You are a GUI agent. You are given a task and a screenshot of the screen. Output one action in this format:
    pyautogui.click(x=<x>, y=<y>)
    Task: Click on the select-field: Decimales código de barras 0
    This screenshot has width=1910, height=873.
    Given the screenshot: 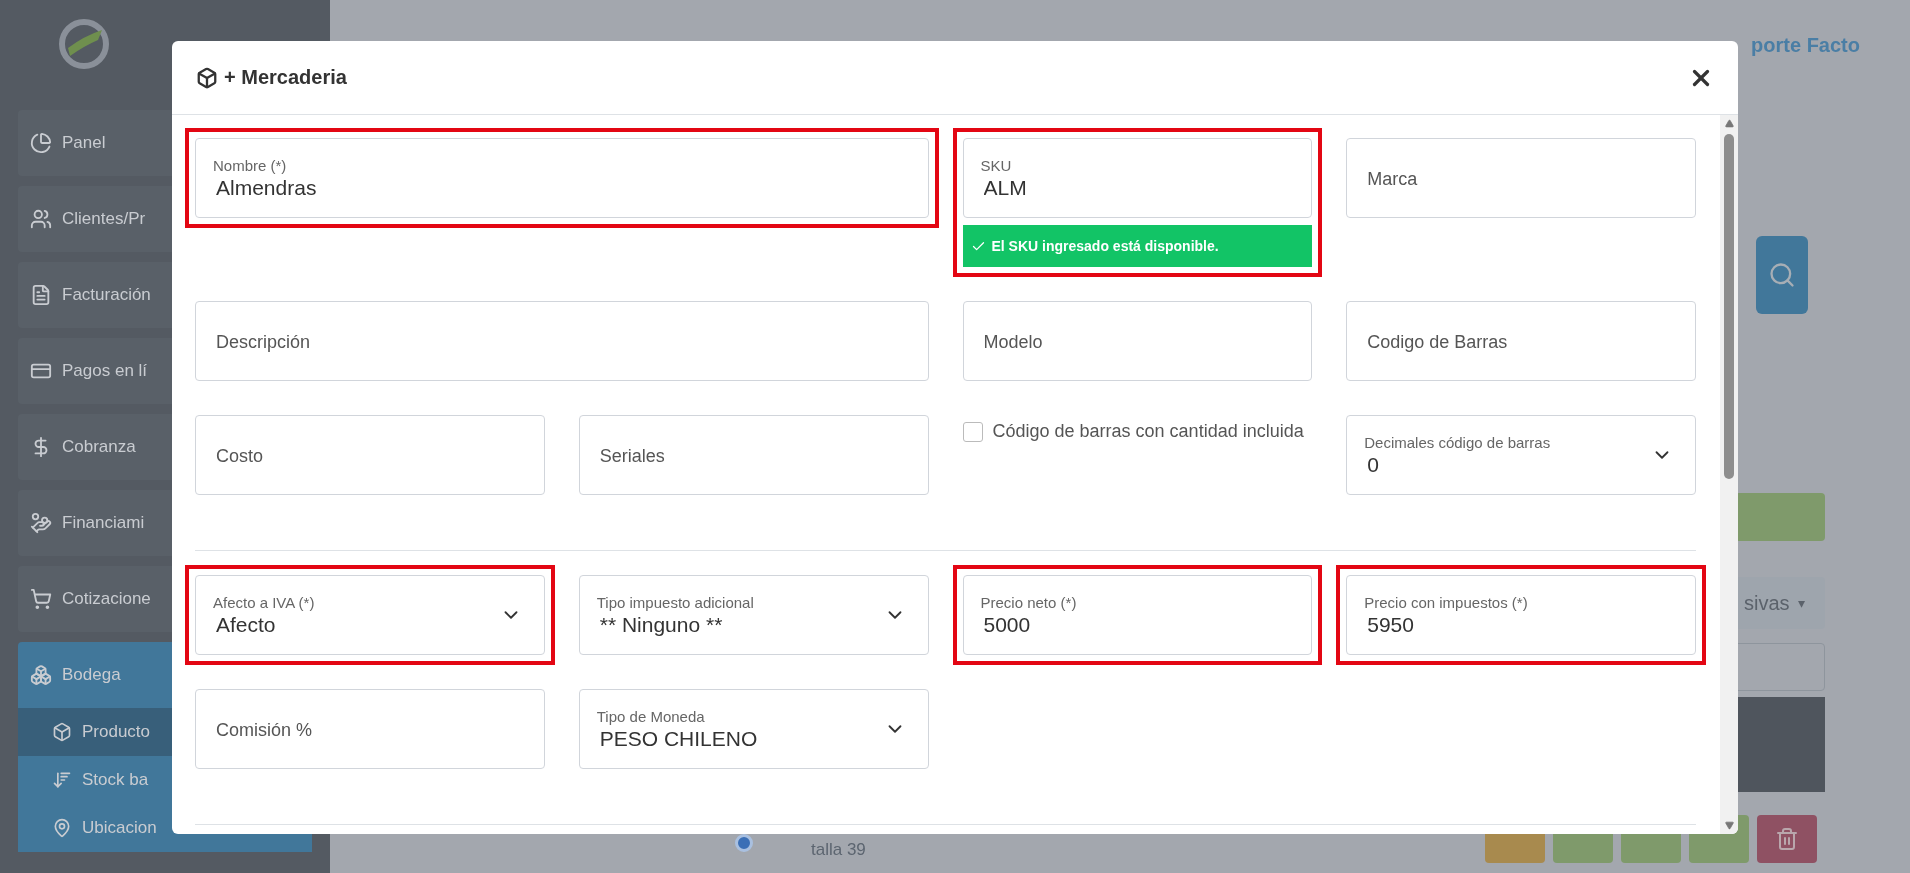 What is the action you would take?
    pyautogui.click(x=1521, y=455)
    